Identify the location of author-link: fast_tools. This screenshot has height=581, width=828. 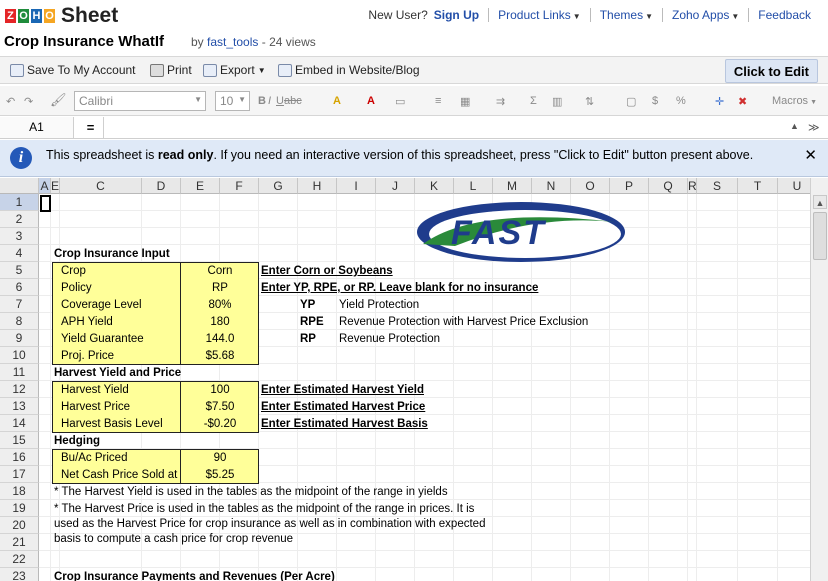
(232, 42).